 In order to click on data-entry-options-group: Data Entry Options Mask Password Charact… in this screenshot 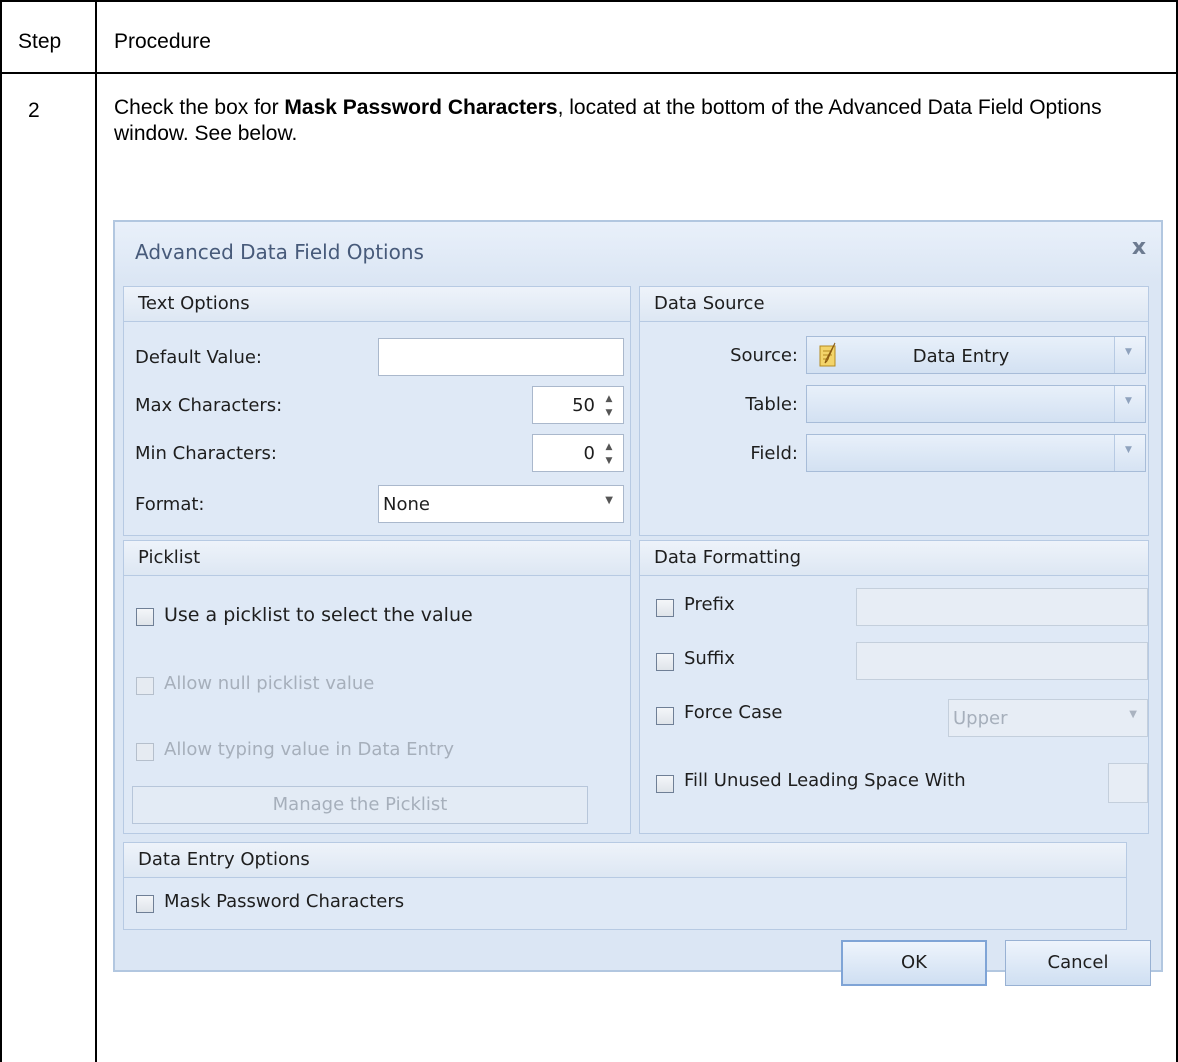, I will do `click(625, 886)`.